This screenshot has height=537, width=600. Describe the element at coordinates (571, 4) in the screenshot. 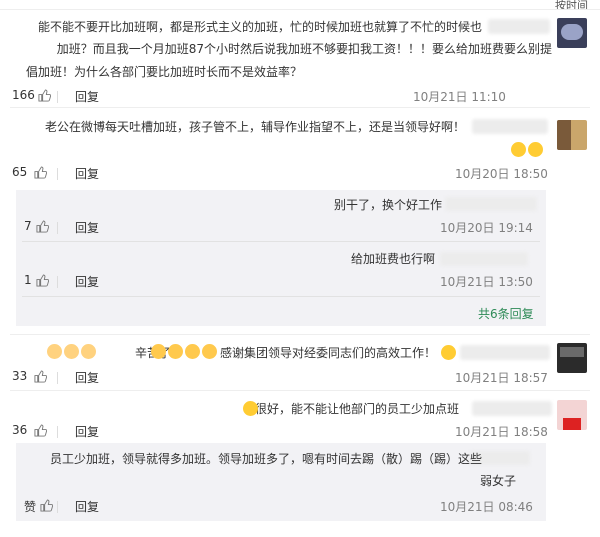

I see `sort-by-time-tab: 按时间` at that location.